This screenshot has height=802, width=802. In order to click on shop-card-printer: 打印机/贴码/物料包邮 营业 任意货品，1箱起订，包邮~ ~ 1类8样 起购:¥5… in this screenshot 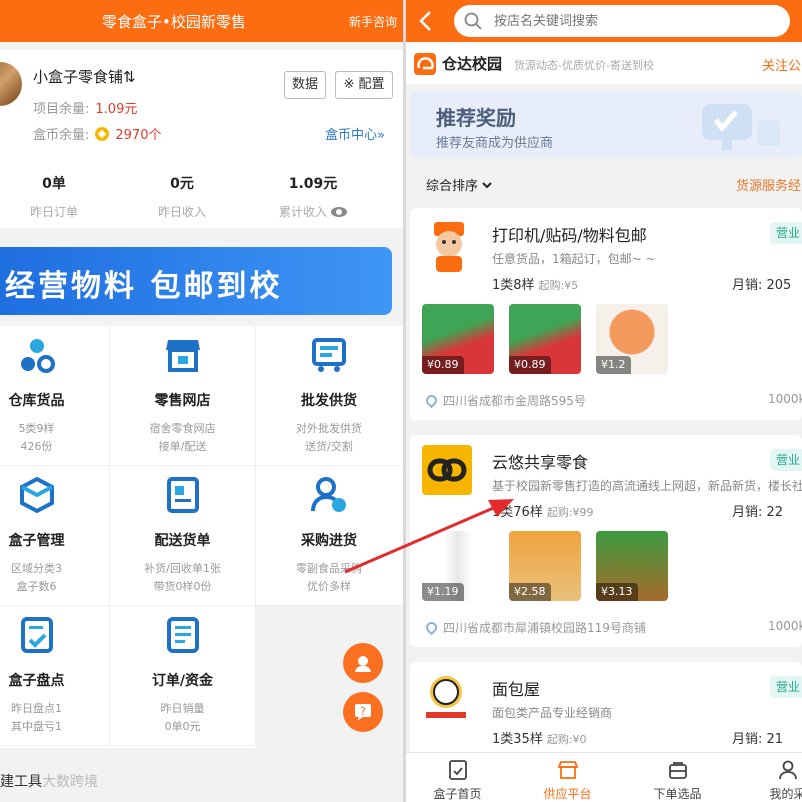, I will do `click(606, 314)`.